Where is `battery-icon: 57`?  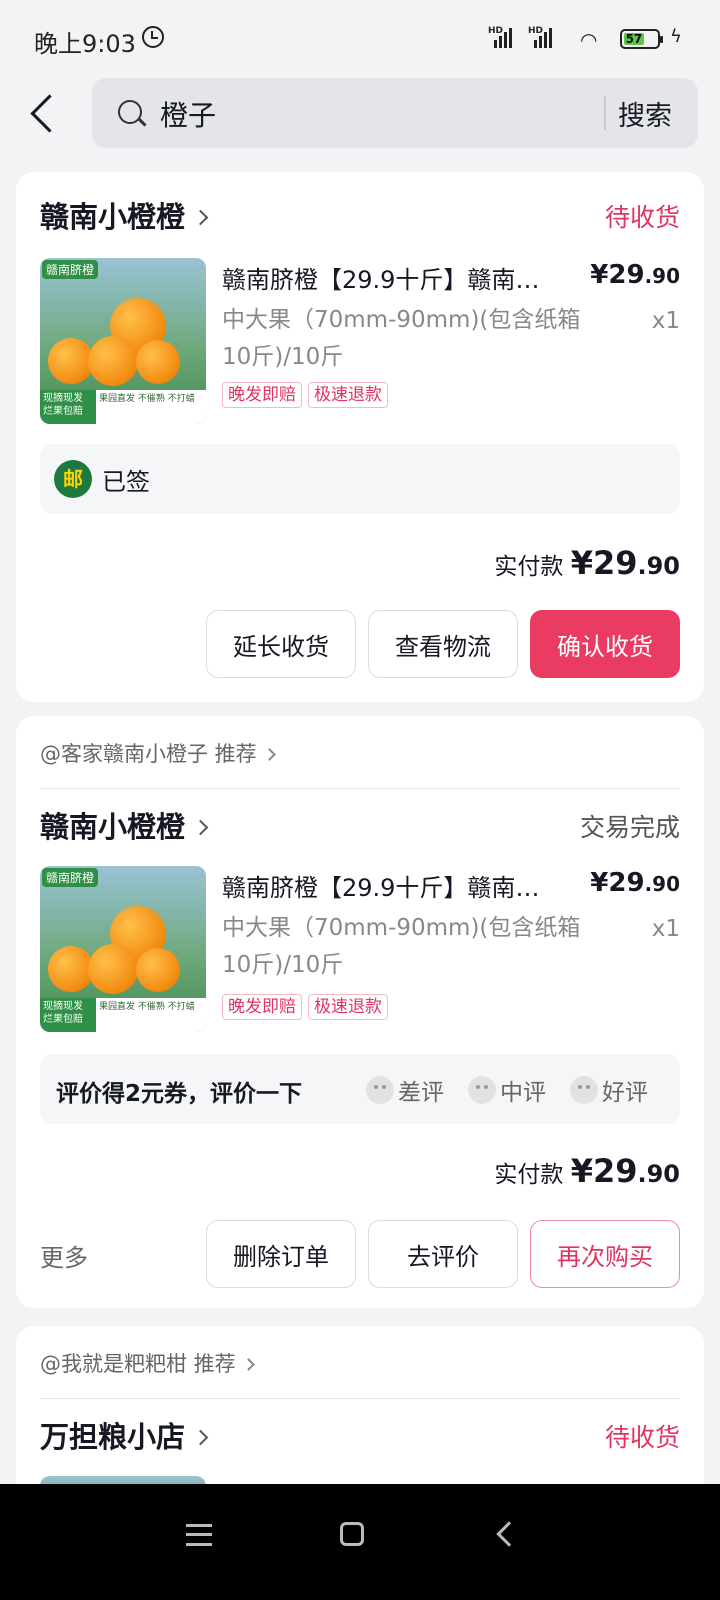 battery-icon: 57 is located at coordinates (641, 39).